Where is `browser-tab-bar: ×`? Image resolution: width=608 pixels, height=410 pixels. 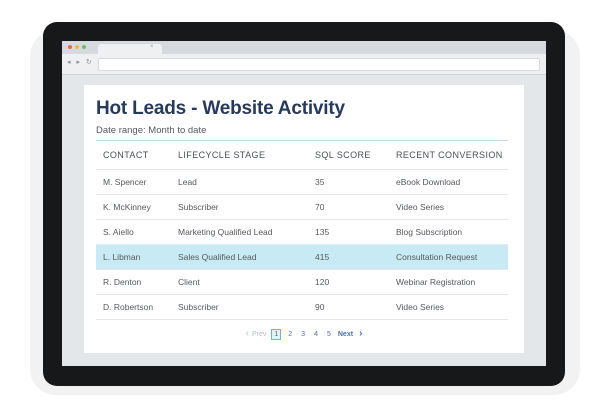 browser-tab-bar: × is located at coordinates (304, 47).